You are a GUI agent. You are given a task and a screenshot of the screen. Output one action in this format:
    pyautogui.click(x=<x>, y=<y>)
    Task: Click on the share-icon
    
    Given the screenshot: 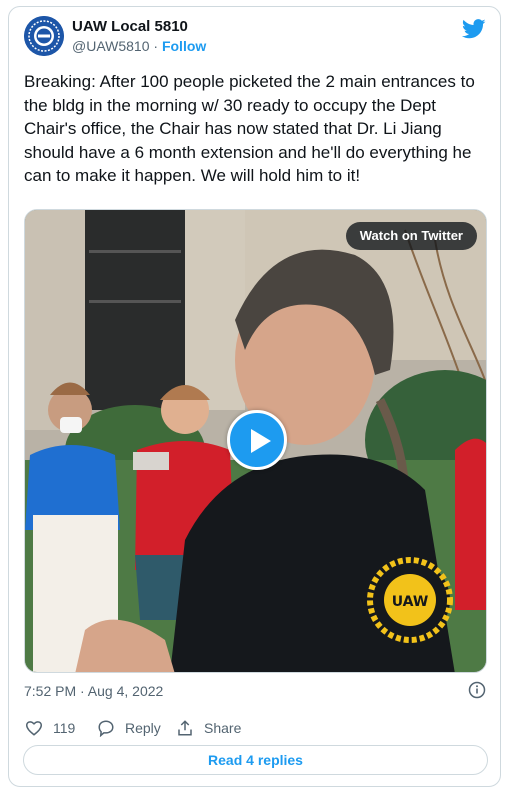 What is the action you would take?
    pyautogui.click(x=185, y=728)
    